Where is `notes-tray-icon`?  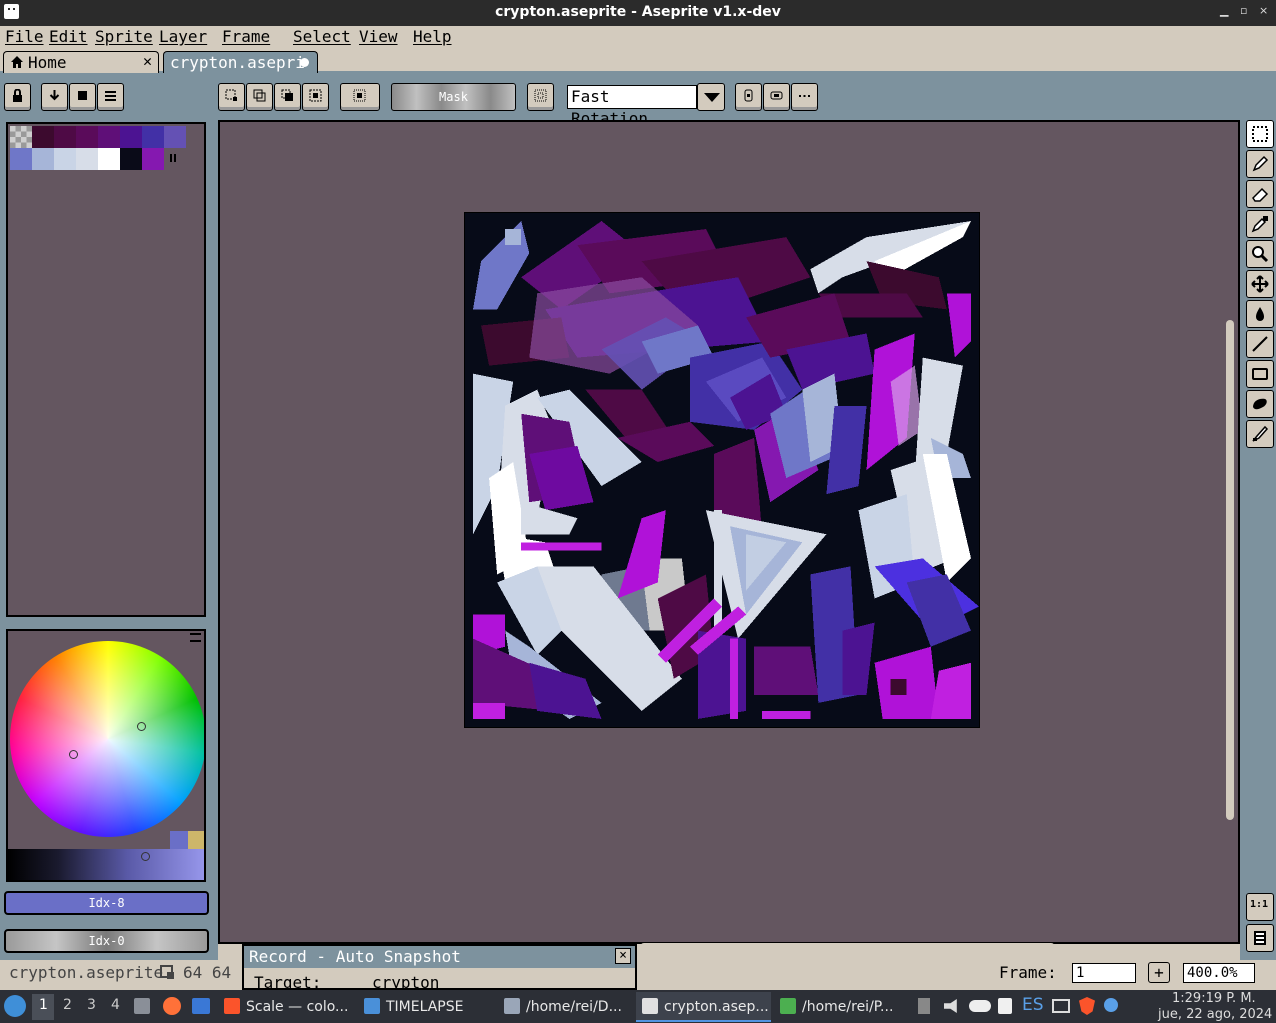
notes-tray-icon is located at coordinates (1005, 1006).